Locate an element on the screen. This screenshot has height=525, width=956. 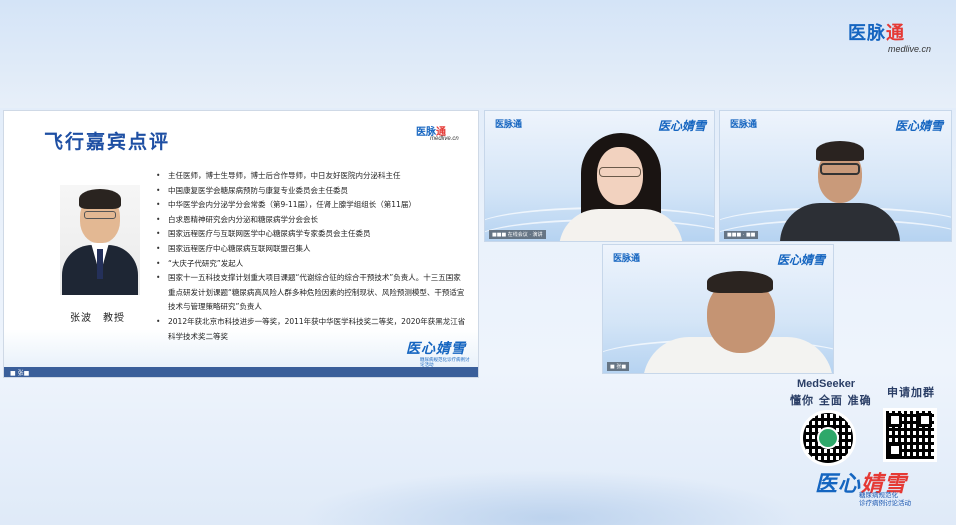
event-logo: 医心婧雪 糖尿病规范化 诊疗病例讨论活动 is located at coordinates (863, 489).